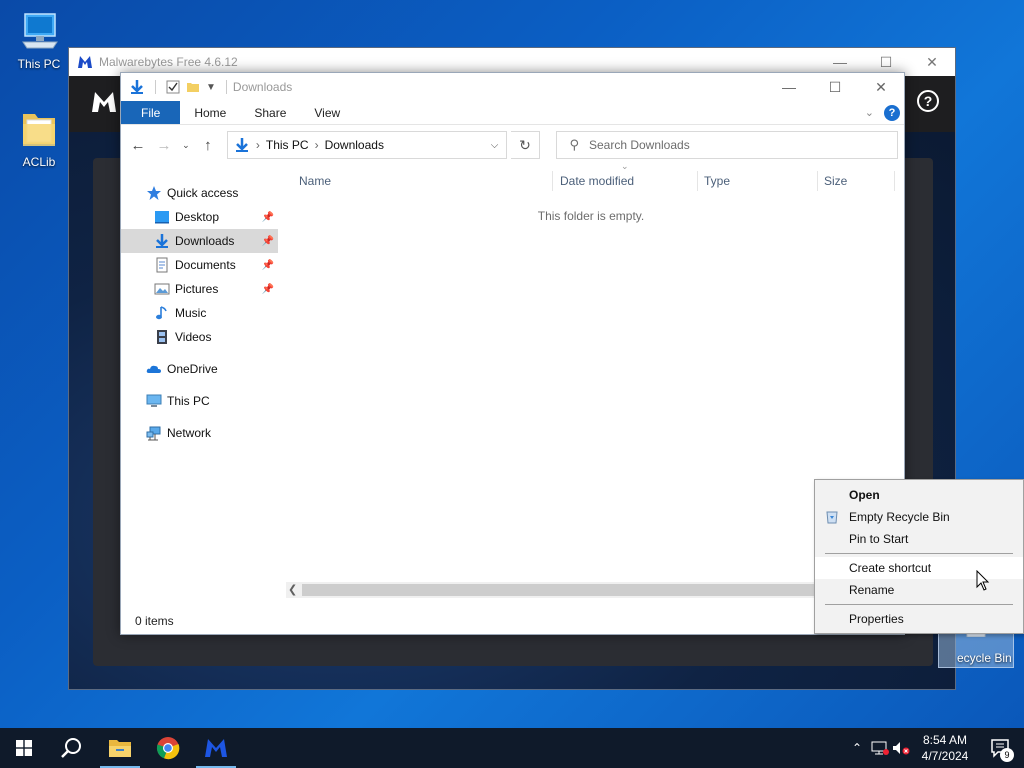 The width and height of the screenshot is (1024, 768). Describe the element at coordinates (199, 369) in the screenshot. I see `nav-onedrive: OneDrive` at that location.